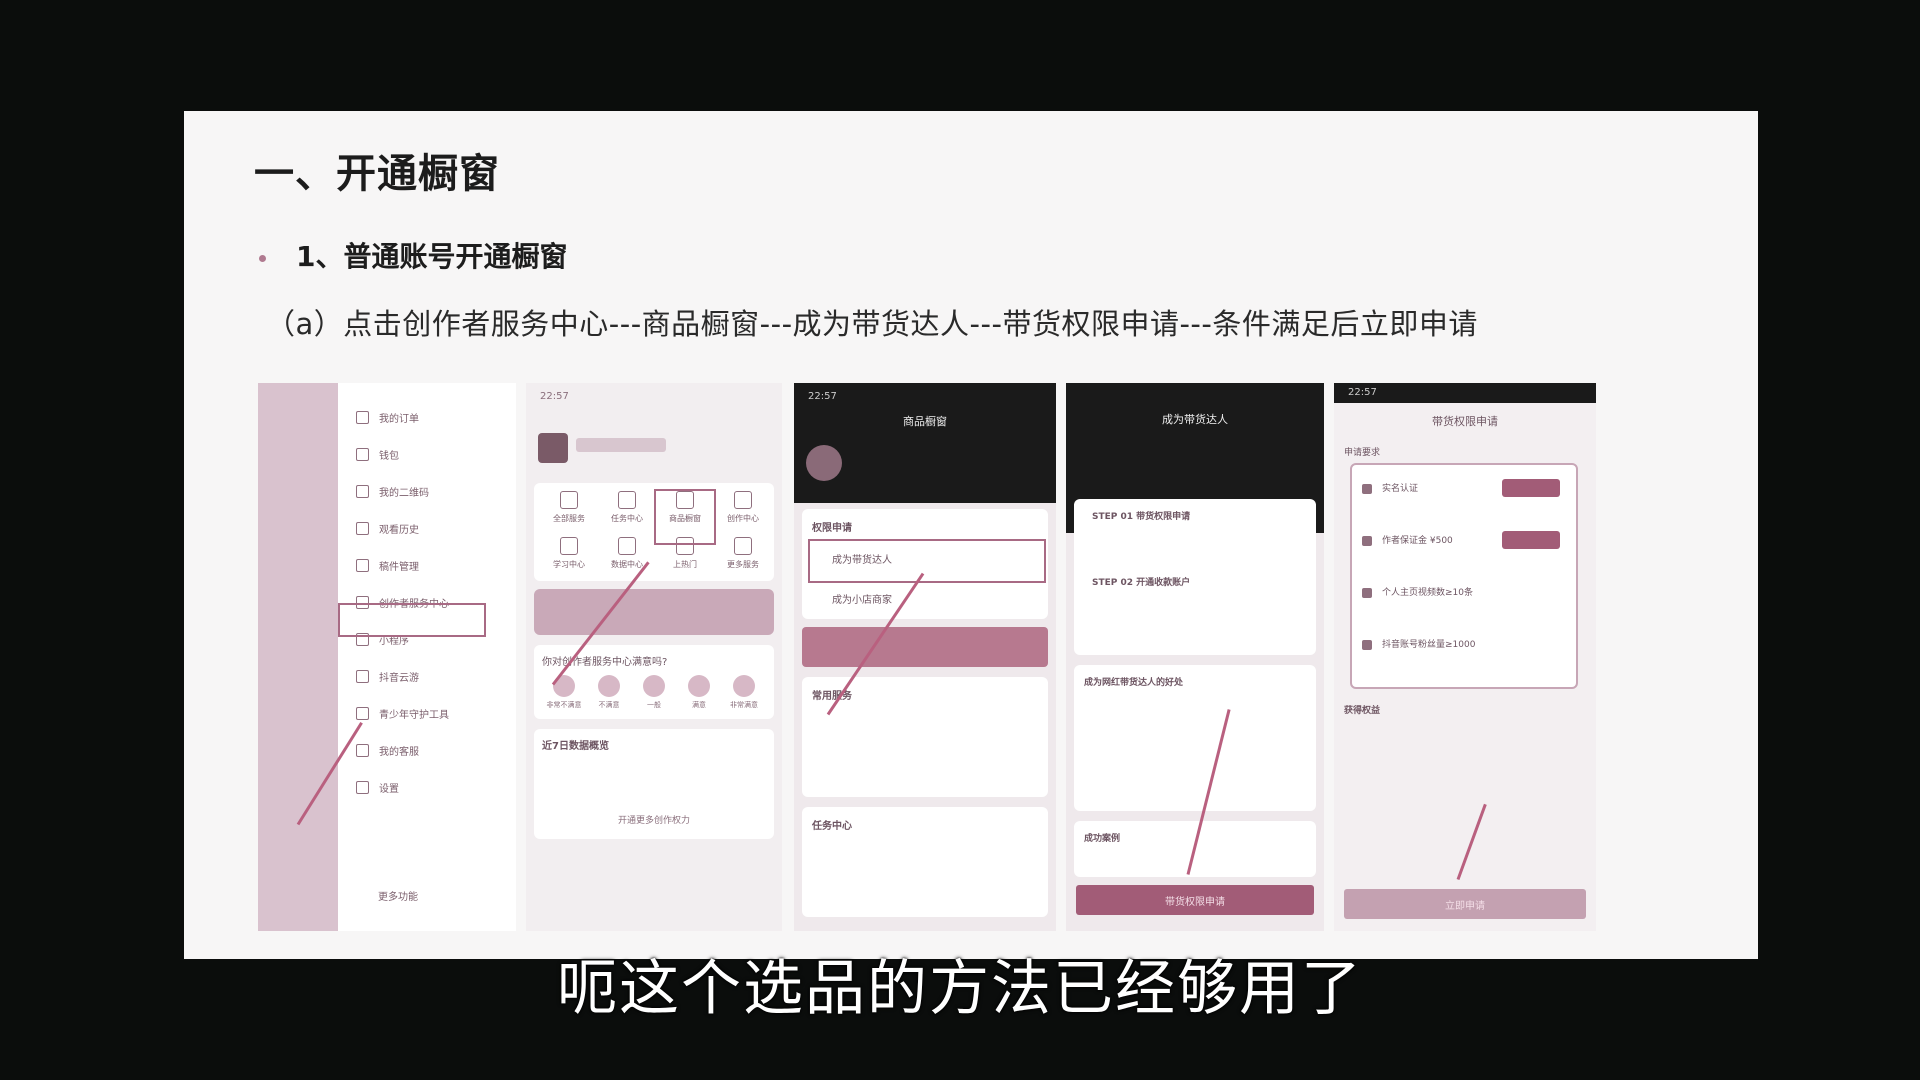 The width and height of the screenshot is (1920, 1080). Describe the element at coordinates (654, 784) in the screenshot. I see `data-overview: 近7日数据概览 开通更多创作权力` at that location.